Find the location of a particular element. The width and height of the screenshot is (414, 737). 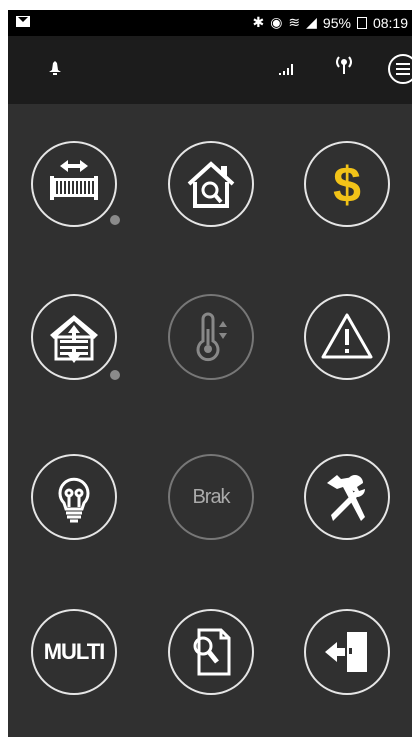

alarm-warning-button is located at coordinates (347, 337).